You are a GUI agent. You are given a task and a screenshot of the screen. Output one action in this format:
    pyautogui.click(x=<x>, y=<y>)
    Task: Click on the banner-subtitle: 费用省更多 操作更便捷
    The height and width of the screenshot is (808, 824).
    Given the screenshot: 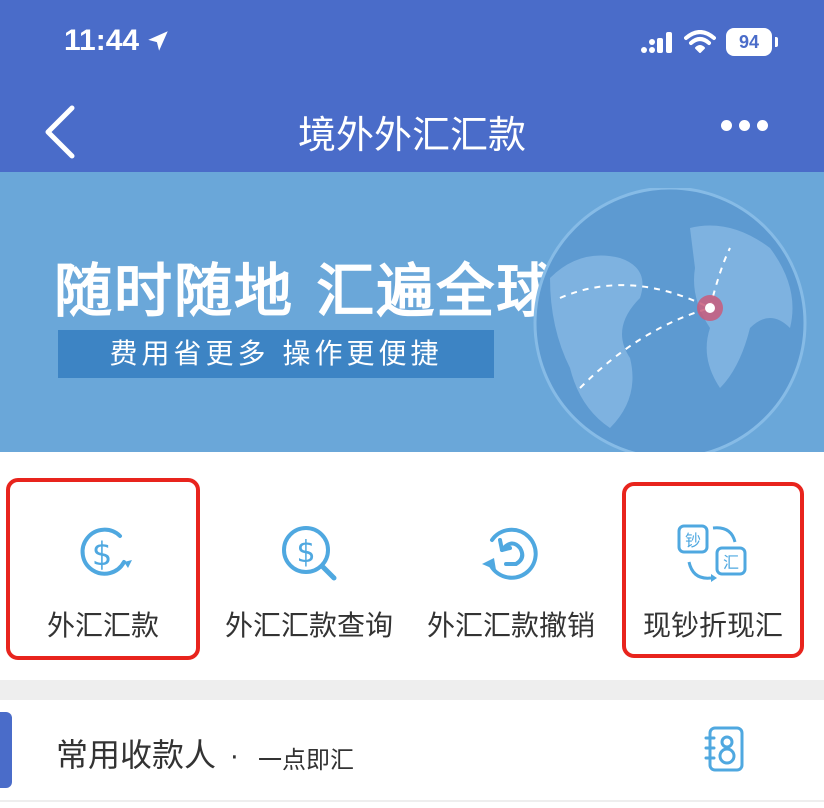 What is the action you would take?
    pyautogui.click(x=276, y=354)
    